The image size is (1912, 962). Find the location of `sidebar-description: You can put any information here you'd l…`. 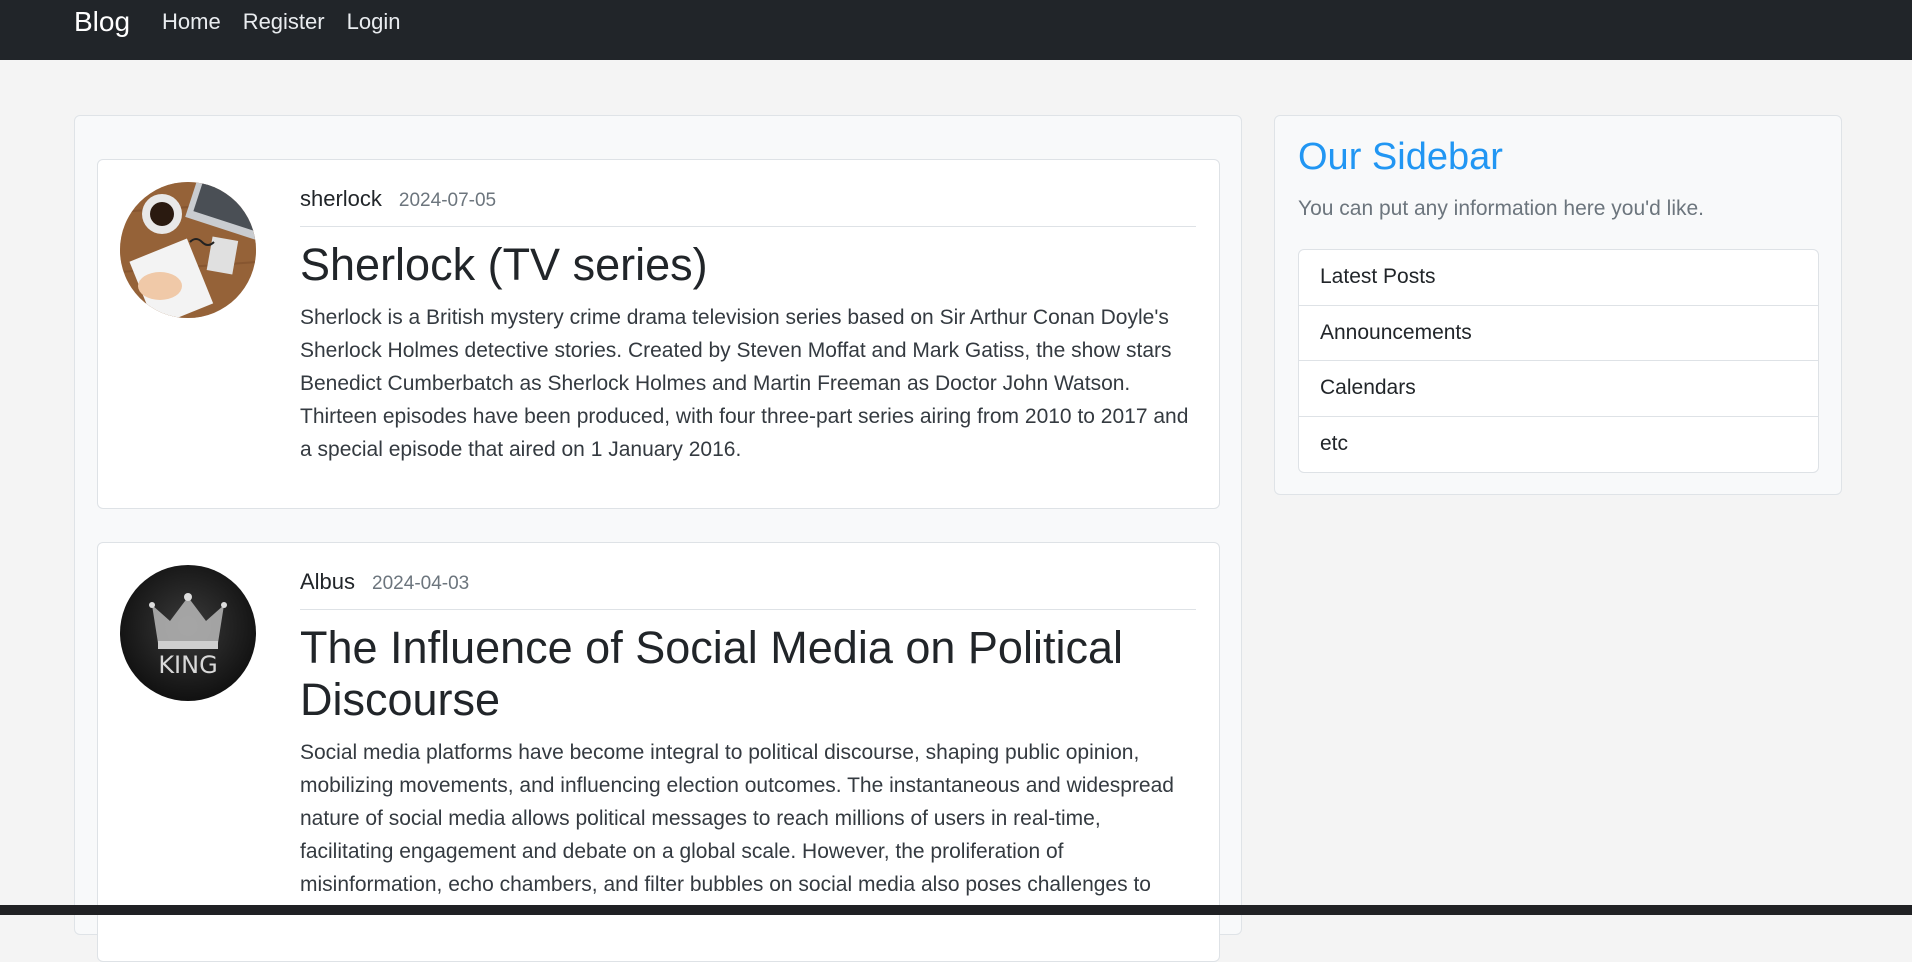

sidebar-description: You can put any information here you'd l… is located at coordinates (1501, 208).